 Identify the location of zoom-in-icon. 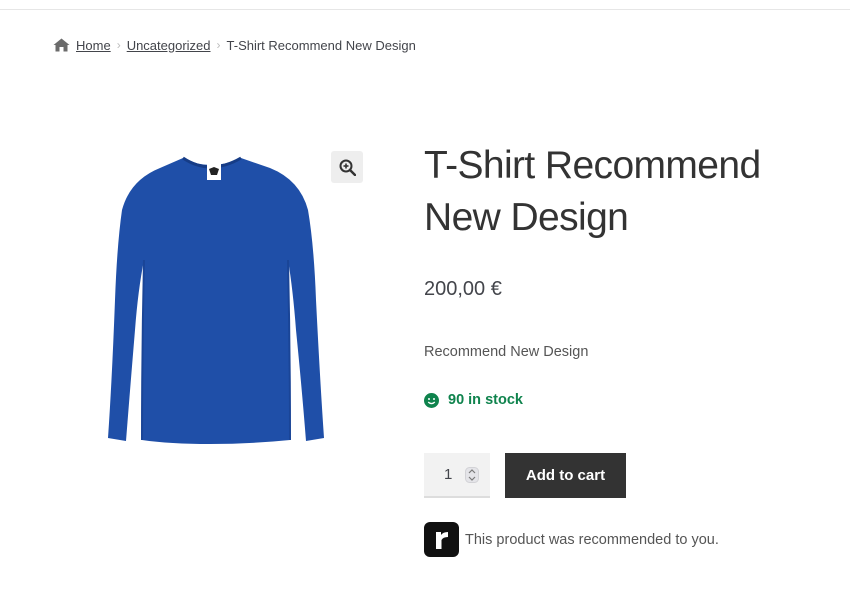
(347, 167).